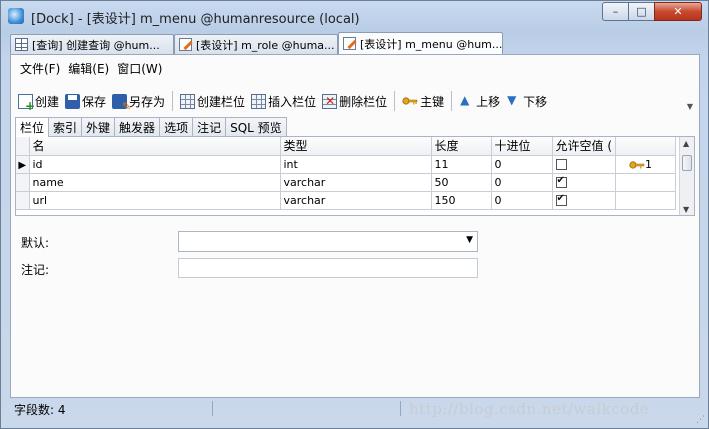 This screenshot has height=429, width=709. I want to click on column-header-key, so click(645, 146).